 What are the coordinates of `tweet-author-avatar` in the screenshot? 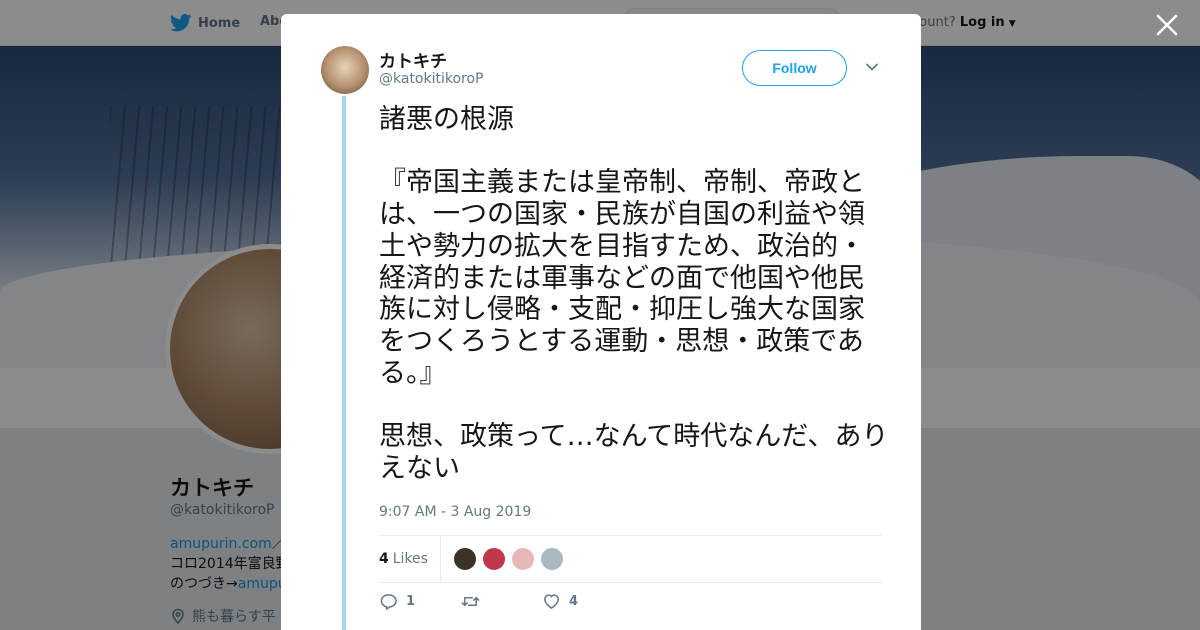 It's located at (345, 70).